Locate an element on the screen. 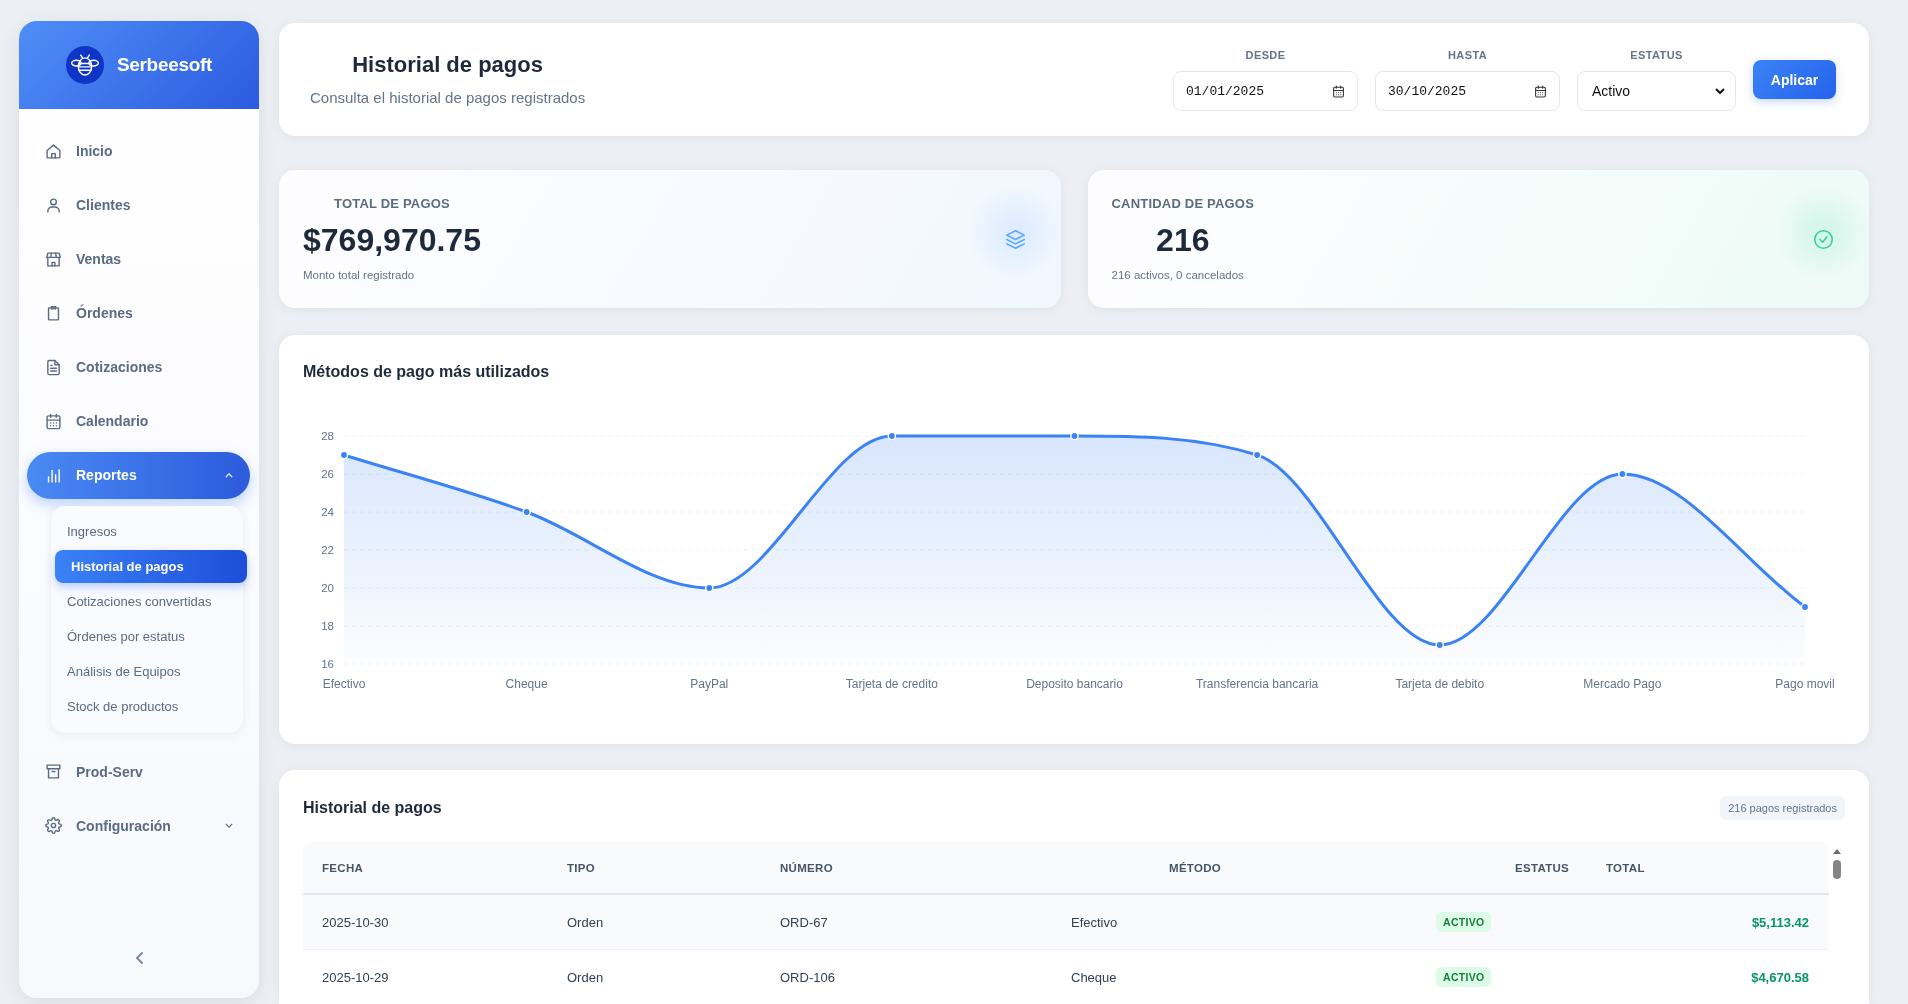 The image size is (1908, 1004). table-cell: $4,670.58 is located at coordinates (1780, 977).